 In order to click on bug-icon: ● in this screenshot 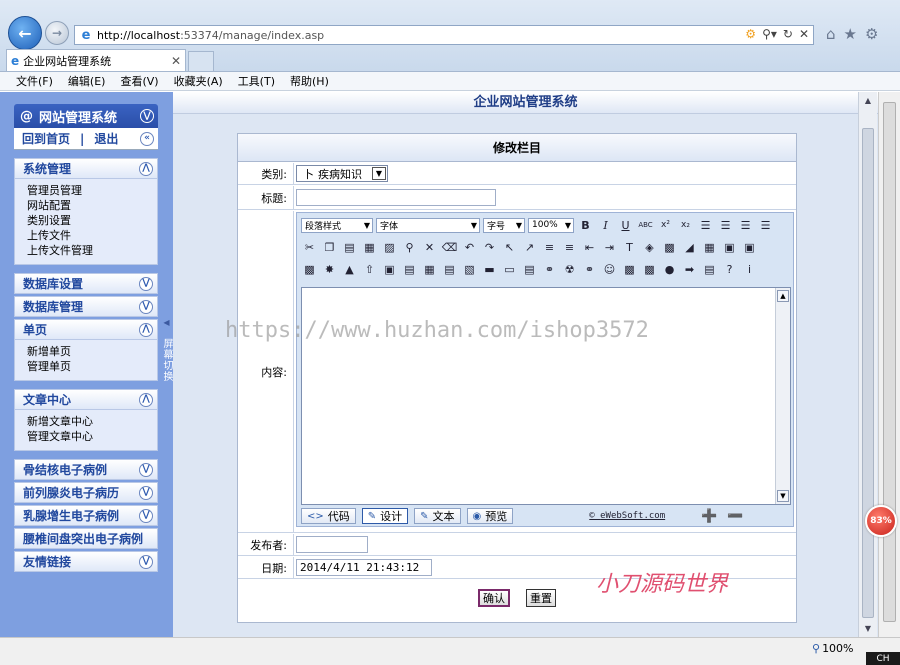, I will do `click(669, 269)`.